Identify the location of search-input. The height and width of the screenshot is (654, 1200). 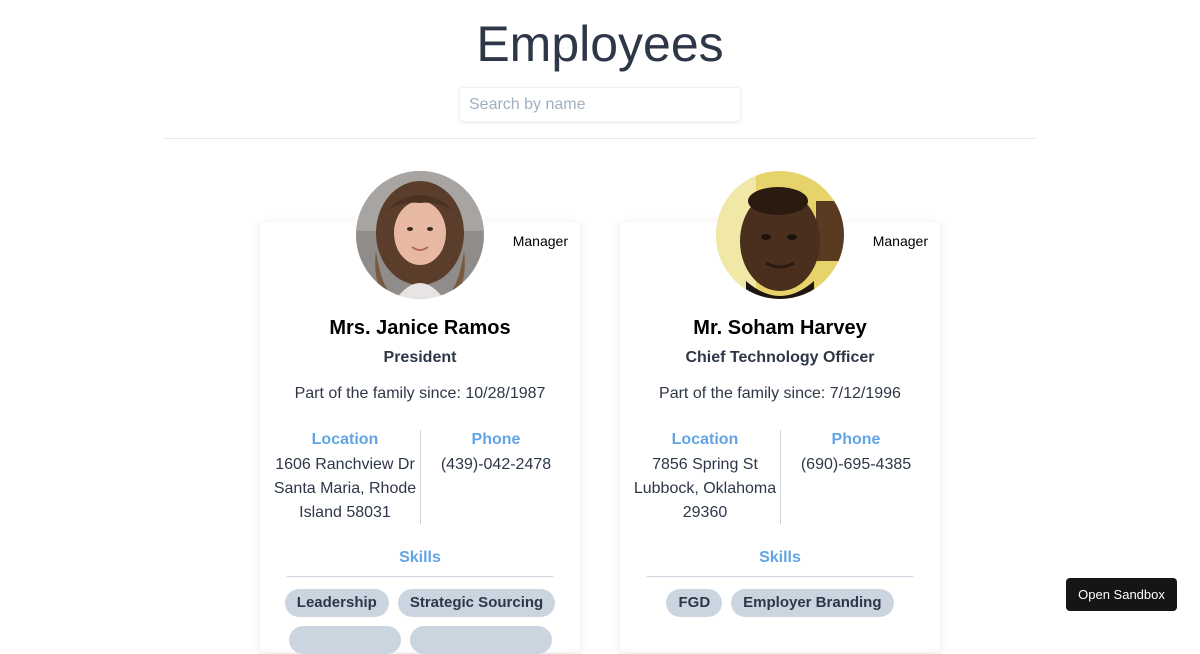
(600, 104).